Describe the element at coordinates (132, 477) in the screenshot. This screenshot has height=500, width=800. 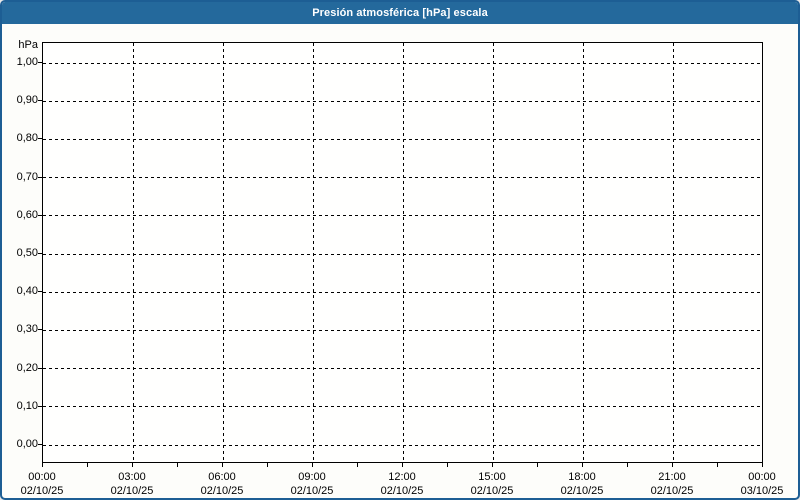
I see `x-tick-time-label: 03:00` at that location.